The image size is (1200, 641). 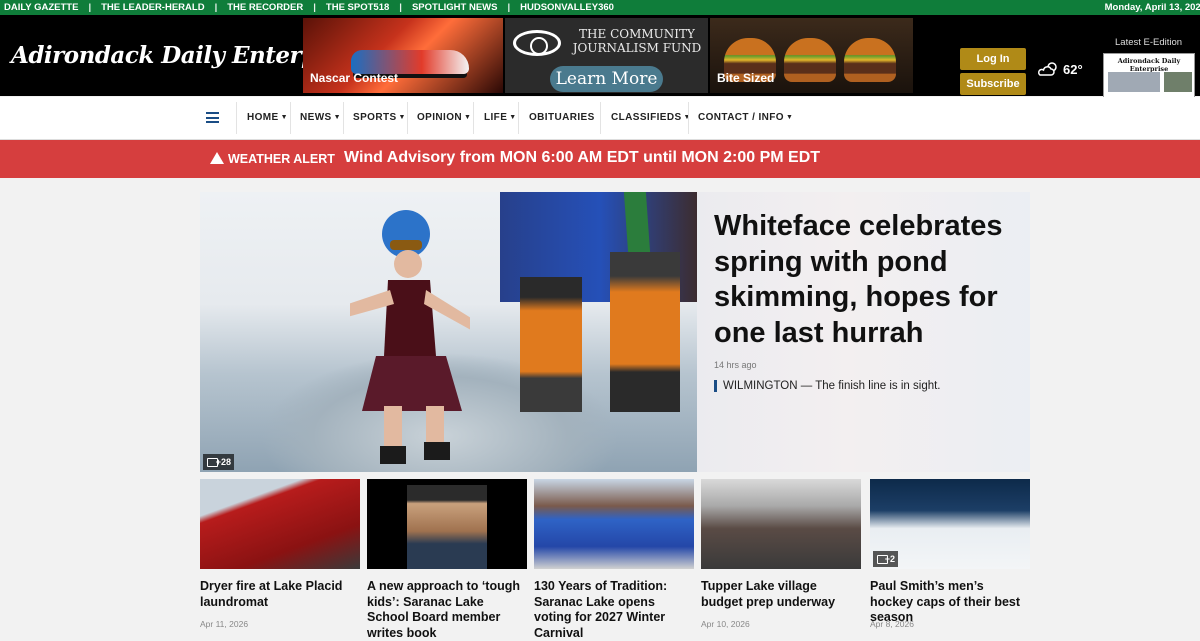 I want to click on eedition-thumb-name: Adirondack Daily Enterprise, so click(x=1149, y=65).